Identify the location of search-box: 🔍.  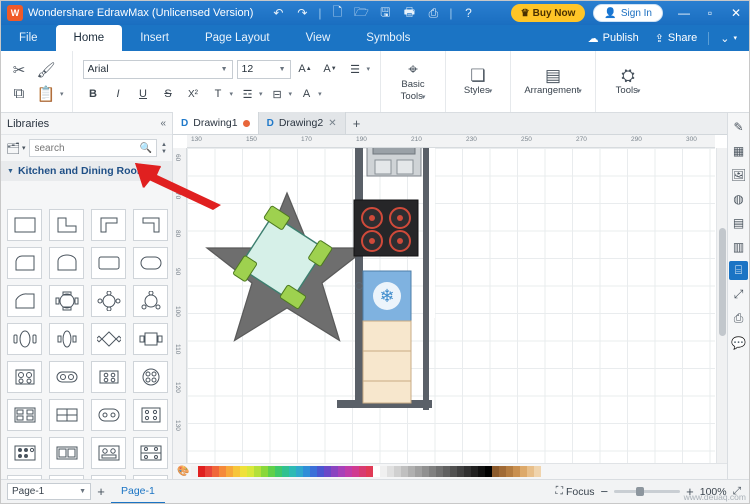
(93, 148).